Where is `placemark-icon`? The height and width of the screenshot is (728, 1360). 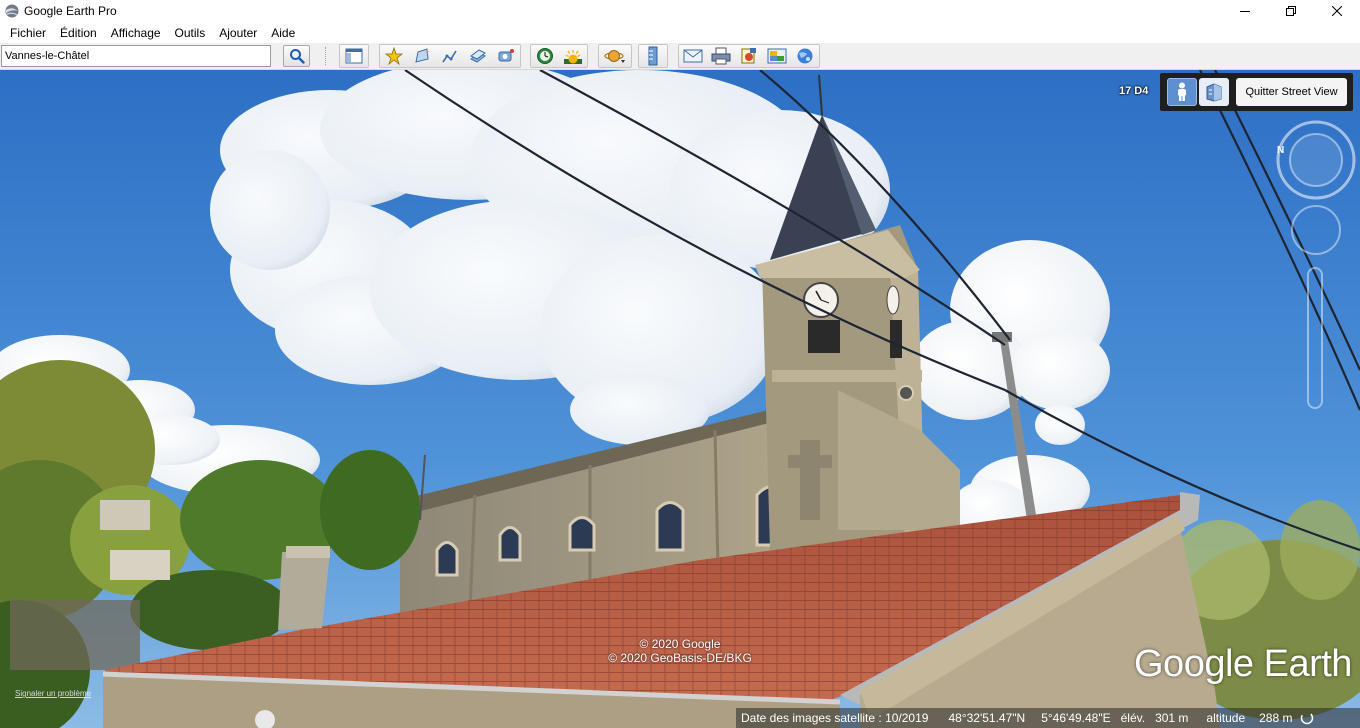 placemark-icon is located at coordinates (394, 56).